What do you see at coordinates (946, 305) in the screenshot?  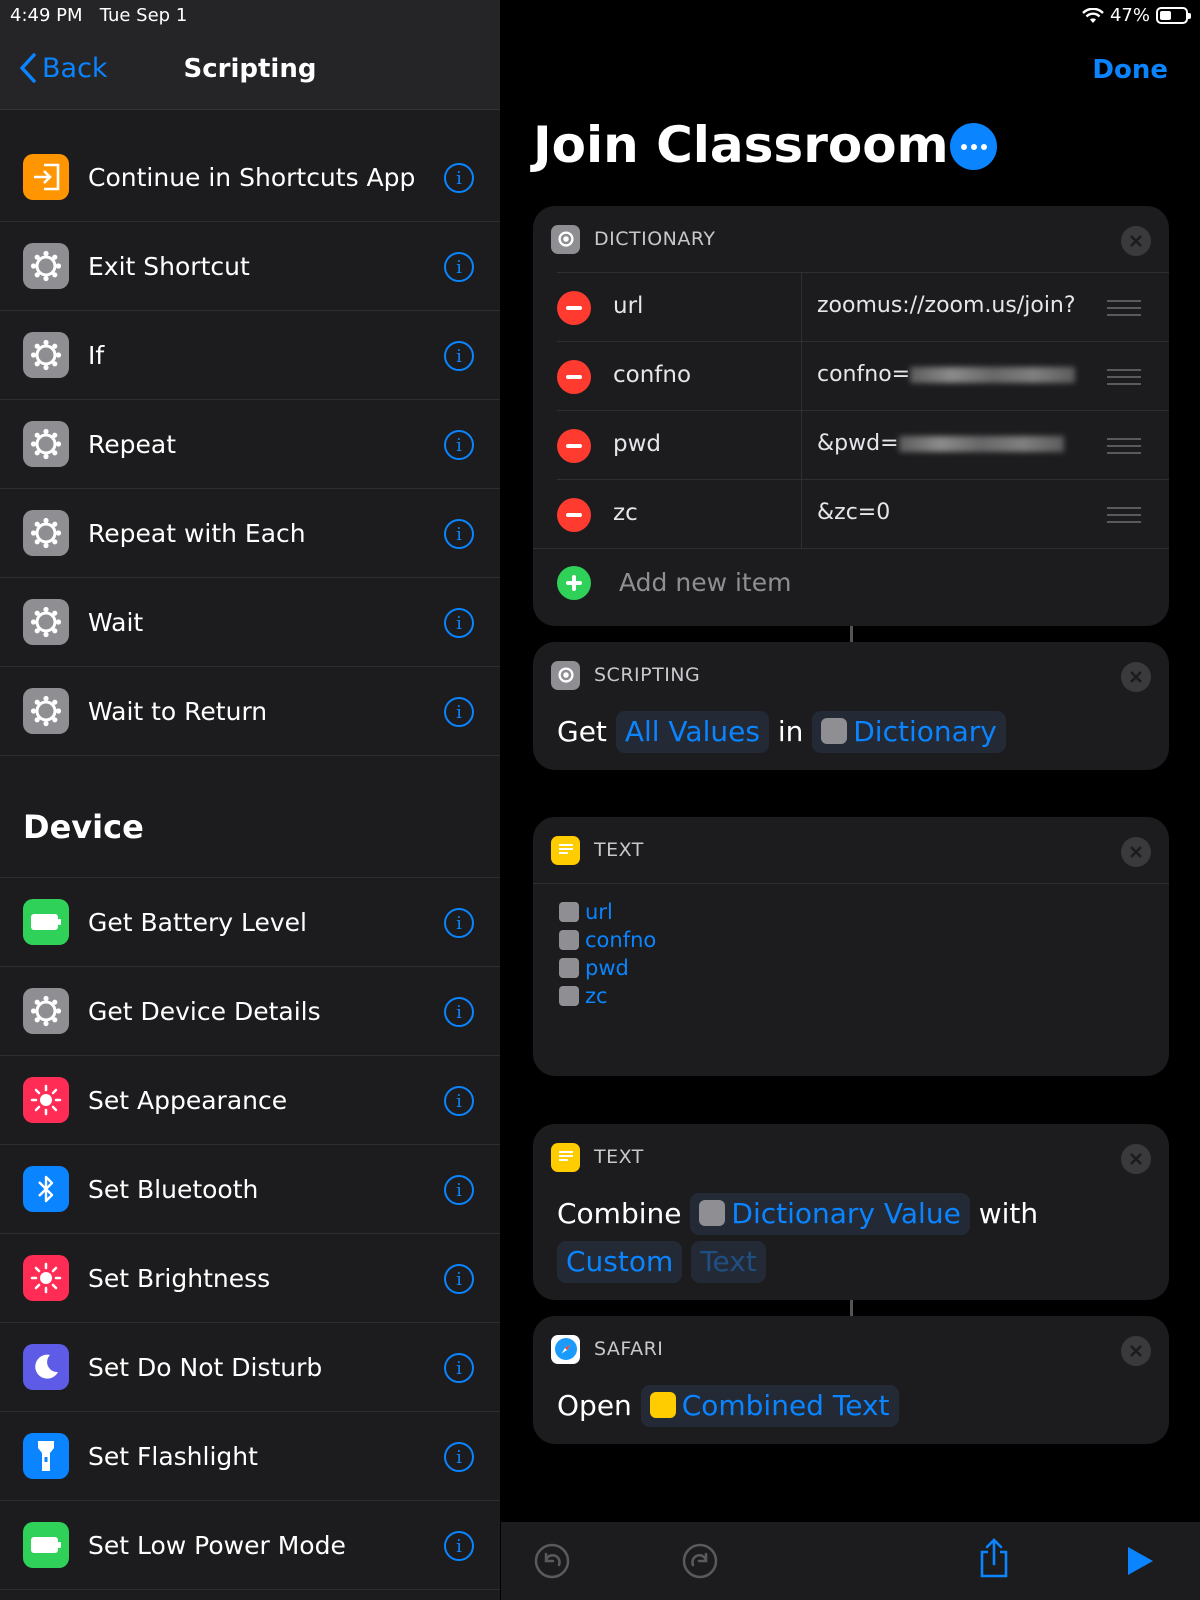 I see `dictionary-value-field: zoomus://zoom.us/join?` at bounding box center [946, 305].